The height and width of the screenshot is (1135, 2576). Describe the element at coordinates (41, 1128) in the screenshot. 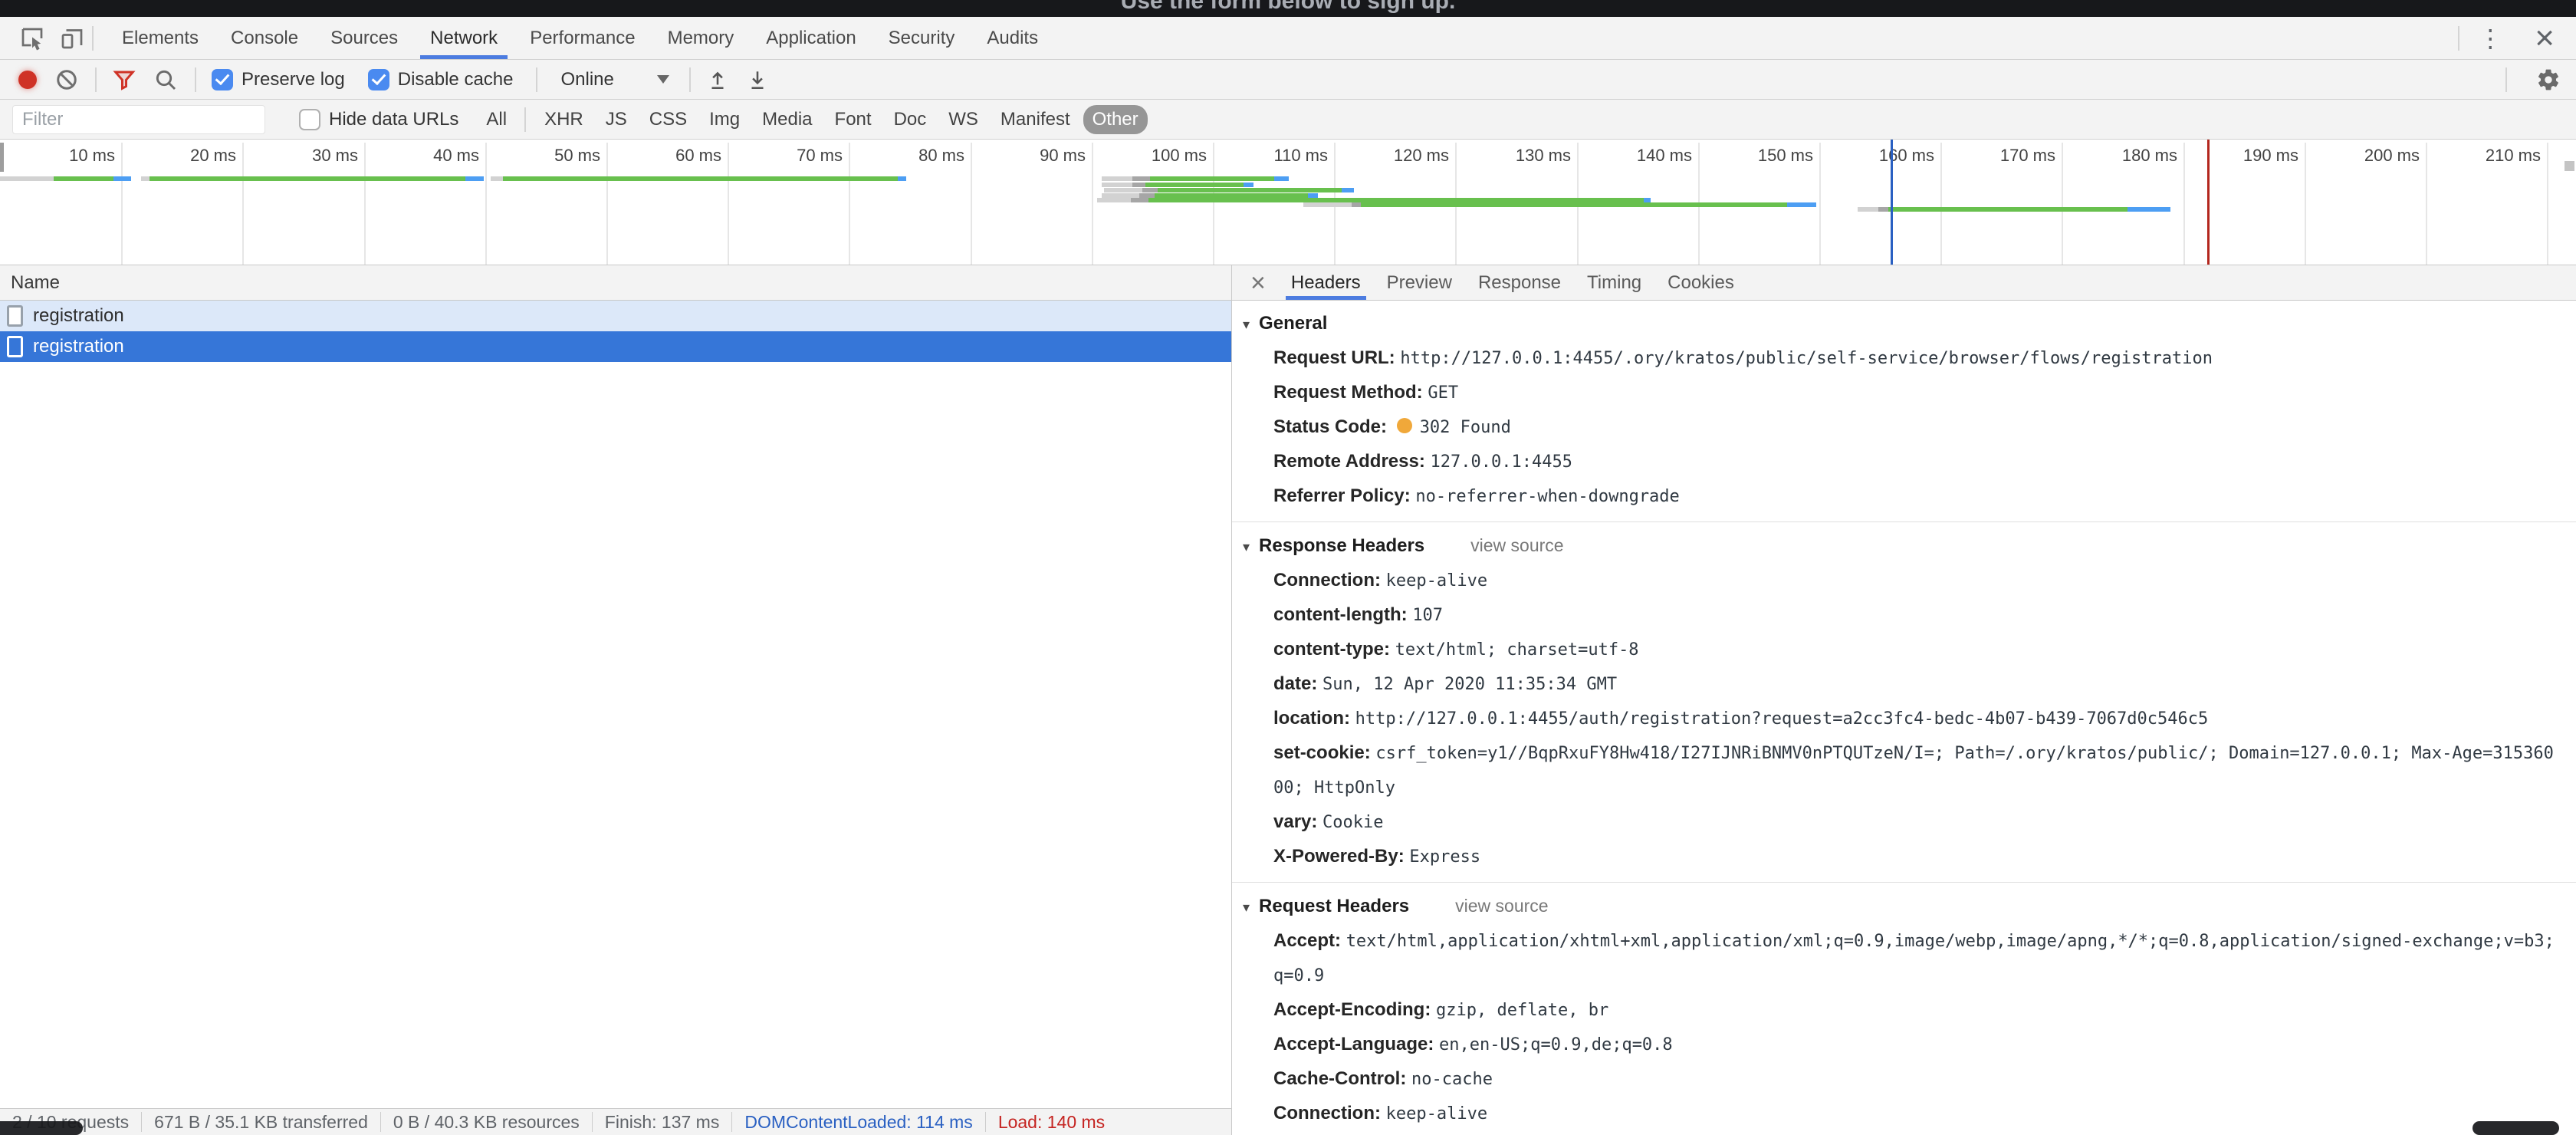

I see `horizontal-scrollbar-thumb-left` at that location.